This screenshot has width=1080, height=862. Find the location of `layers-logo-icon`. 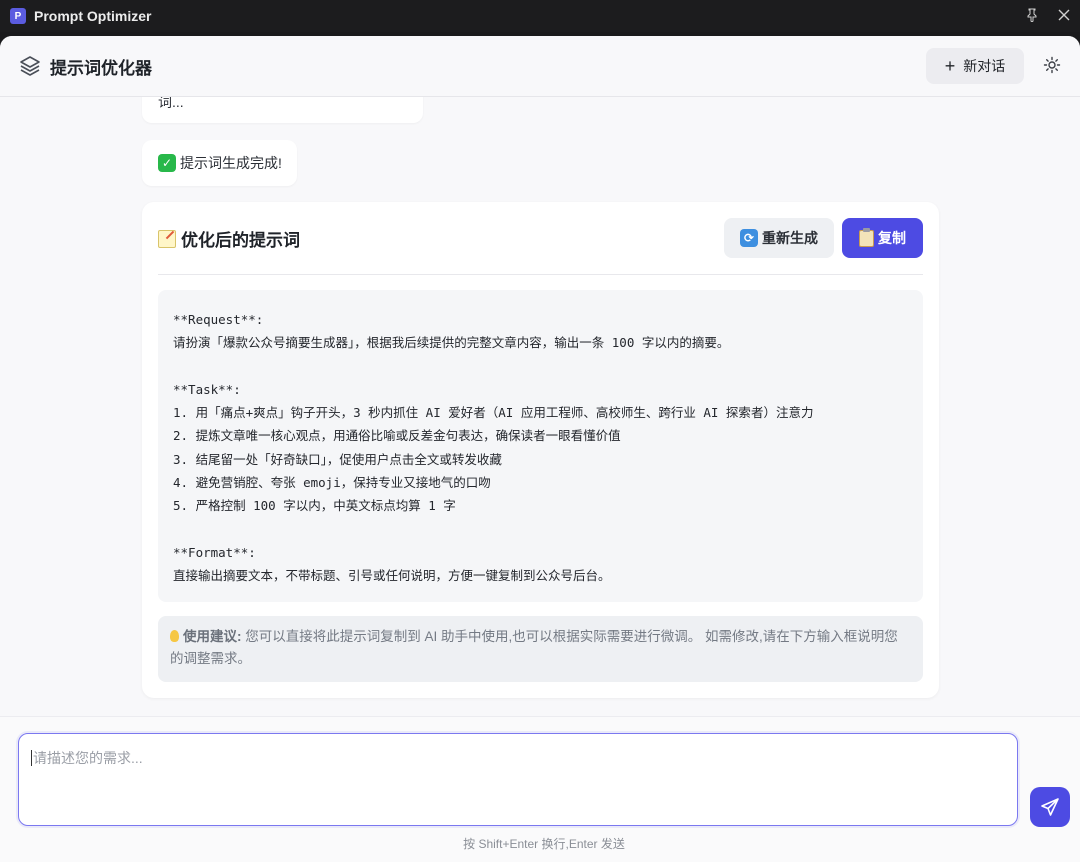

layers-logo-icon is located at coordinates (30, 66).